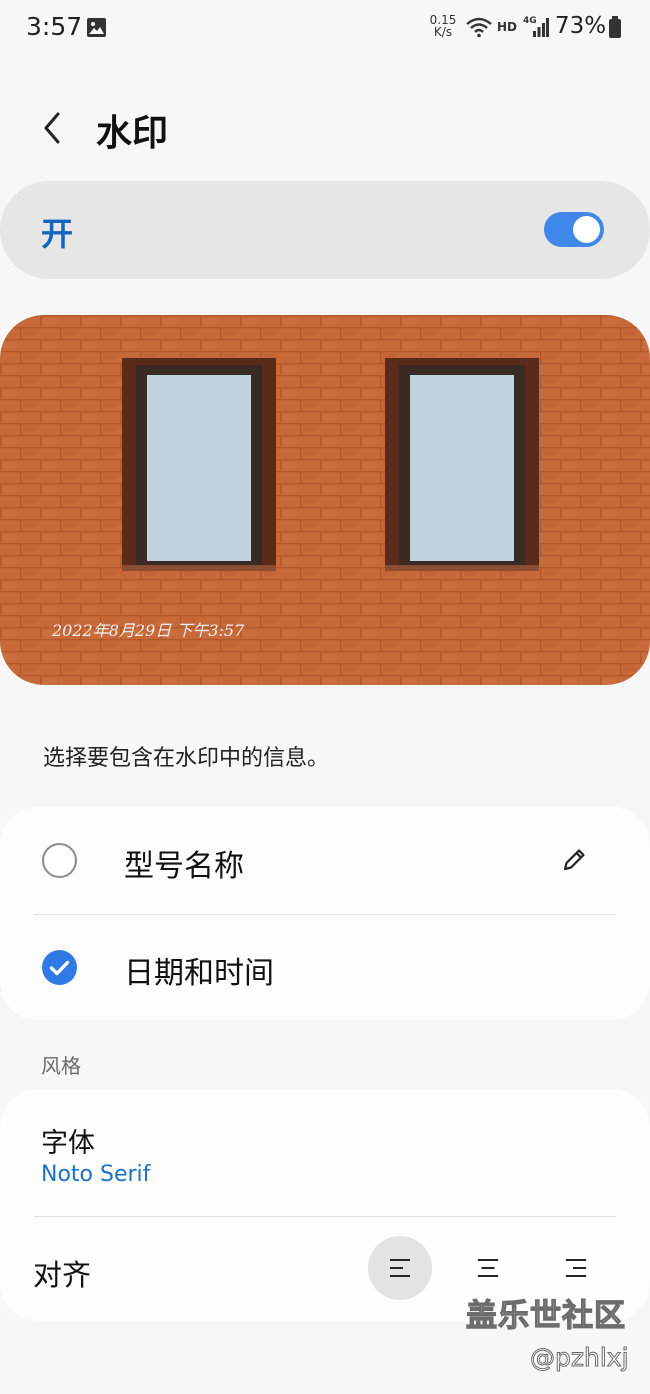  What do you see at coordinates (325, 1216) in the screenshot?
I see `divider` at bounding box center [325, 1216].